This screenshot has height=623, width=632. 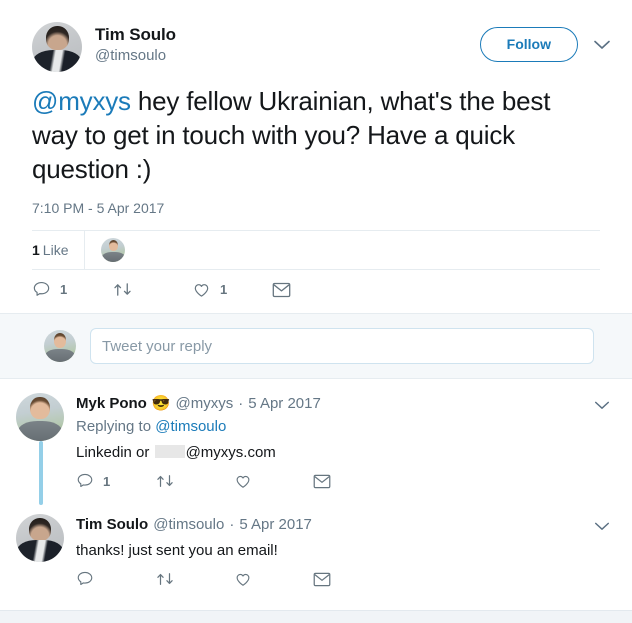 I want to click on page-bottom-strip, so click(x=316, y=616).